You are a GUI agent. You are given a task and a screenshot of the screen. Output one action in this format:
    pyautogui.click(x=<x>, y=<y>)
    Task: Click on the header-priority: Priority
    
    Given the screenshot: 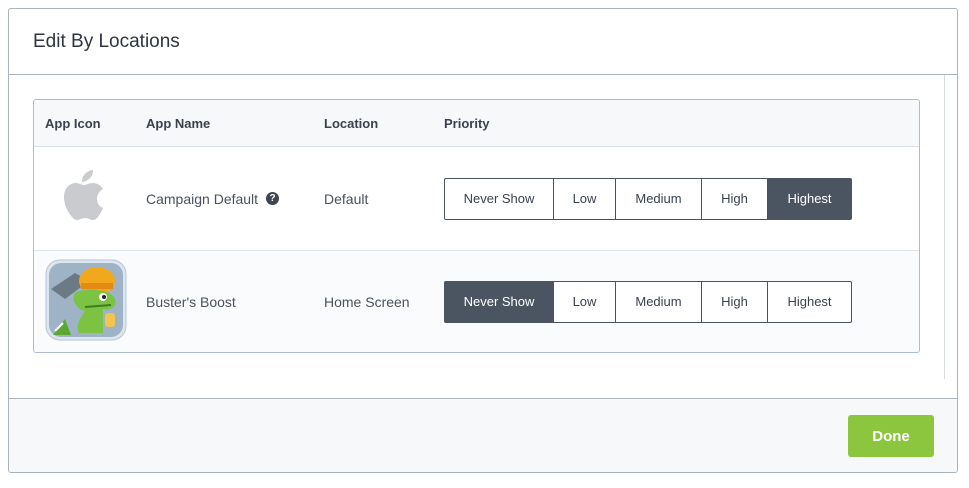 What is the action you would take?
    pyautogui.click(x=467, y=123)
    